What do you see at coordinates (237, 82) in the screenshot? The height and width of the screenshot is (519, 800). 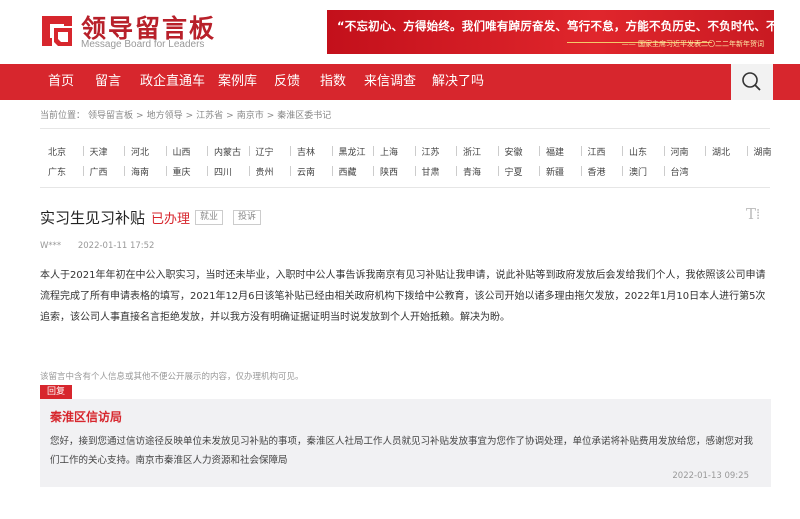 I see `nav-cases: 案例库` at bounding box center [237, 82].